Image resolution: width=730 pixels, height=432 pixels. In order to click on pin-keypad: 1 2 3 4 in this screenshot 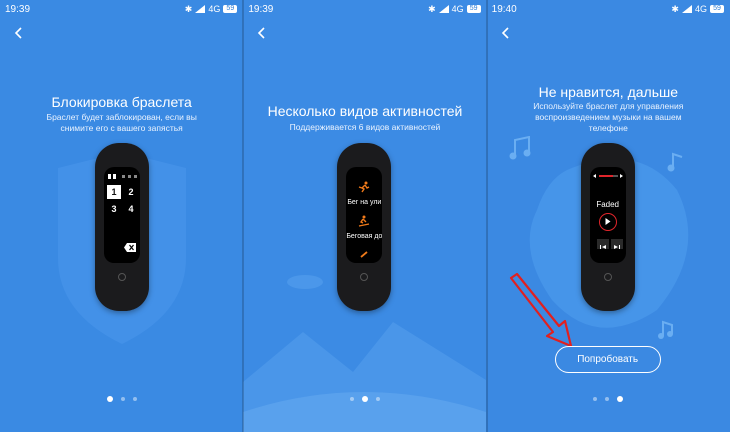, I will do `click(122, 200)`.